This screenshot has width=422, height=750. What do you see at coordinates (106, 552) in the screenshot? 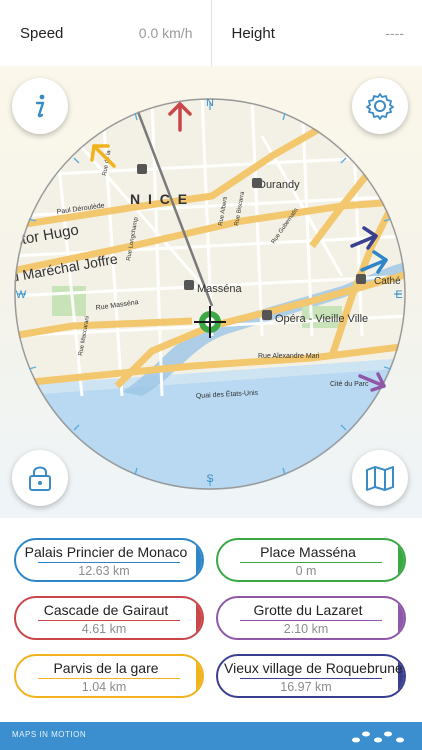
I see `destination-name: Palais Princier de Monaco` at bounding box center [106, 552].